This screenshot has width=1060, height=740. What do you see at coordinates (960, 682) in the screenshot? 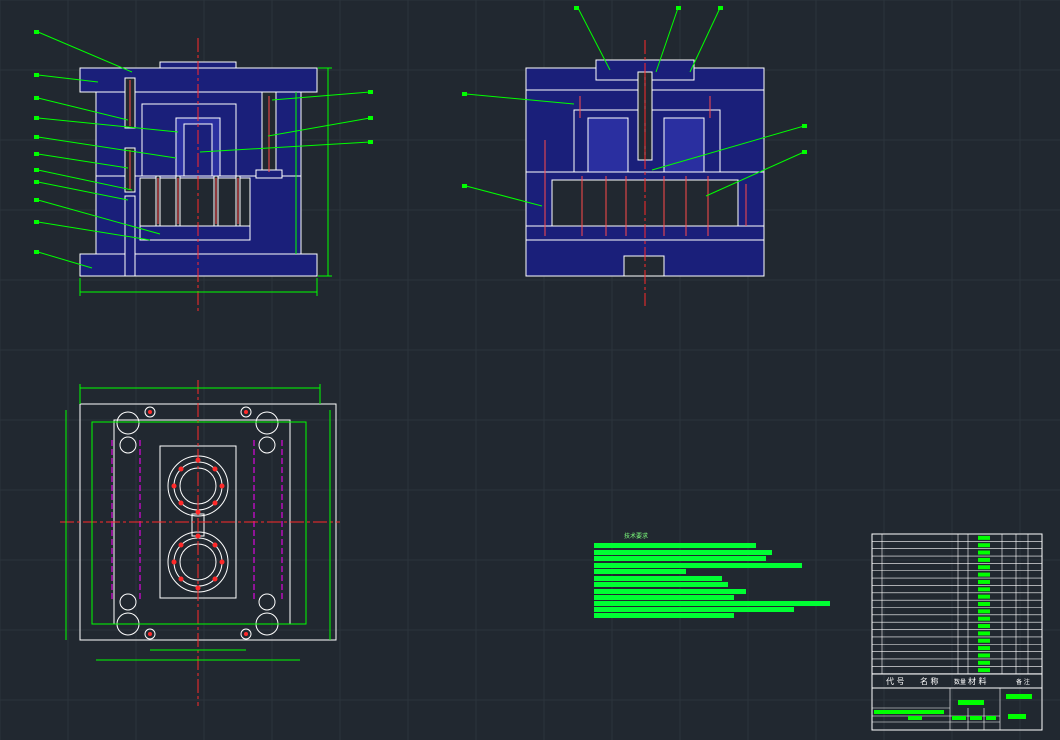
I see `bom-header-qty: 数量` at bounding box center [960, 682].